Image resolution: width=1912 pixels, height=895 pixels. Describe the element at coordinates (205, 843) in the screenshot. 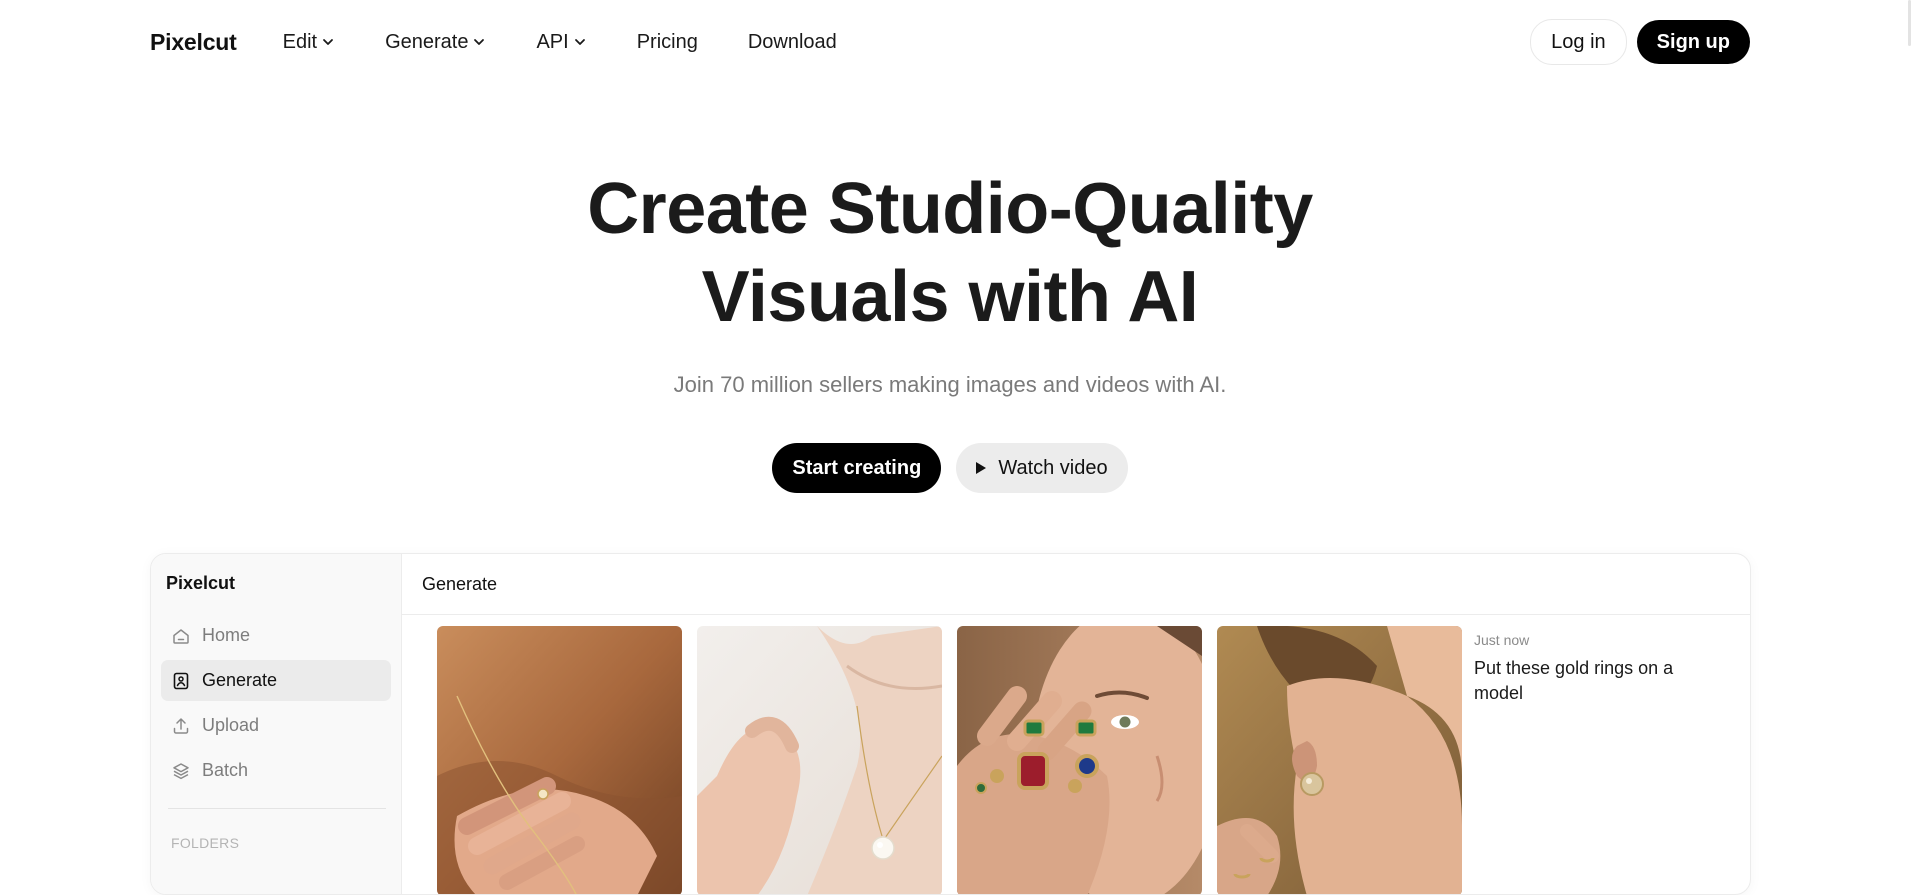

I see `folders-heading: FOLDERS` at that location.